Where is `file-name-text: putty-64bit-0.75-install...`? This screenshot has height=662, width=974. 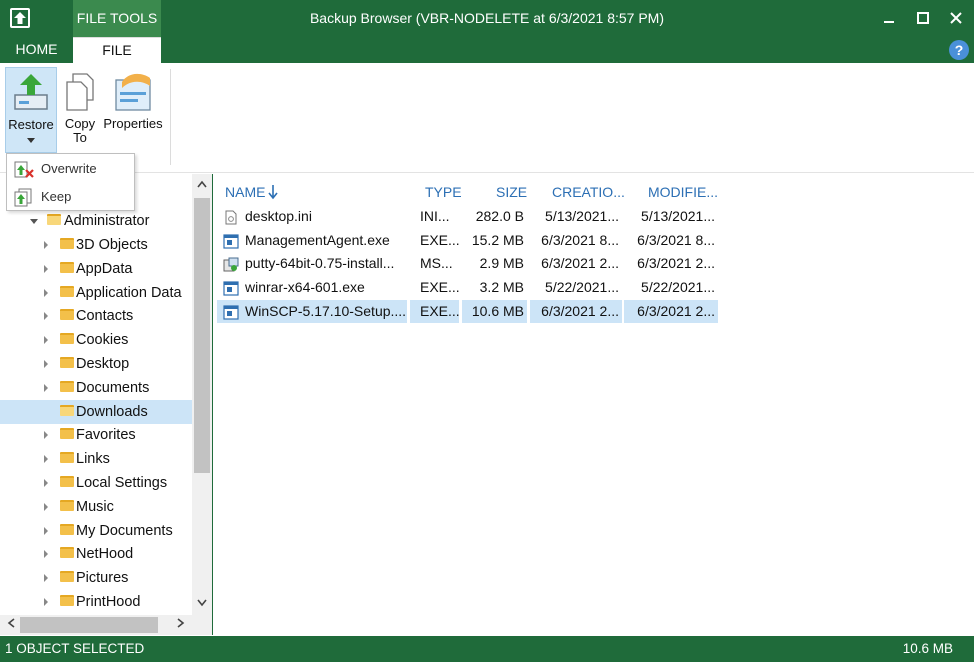
file-name-text: putty-64bit-0.75-install... is located at coordinates (320, 263).